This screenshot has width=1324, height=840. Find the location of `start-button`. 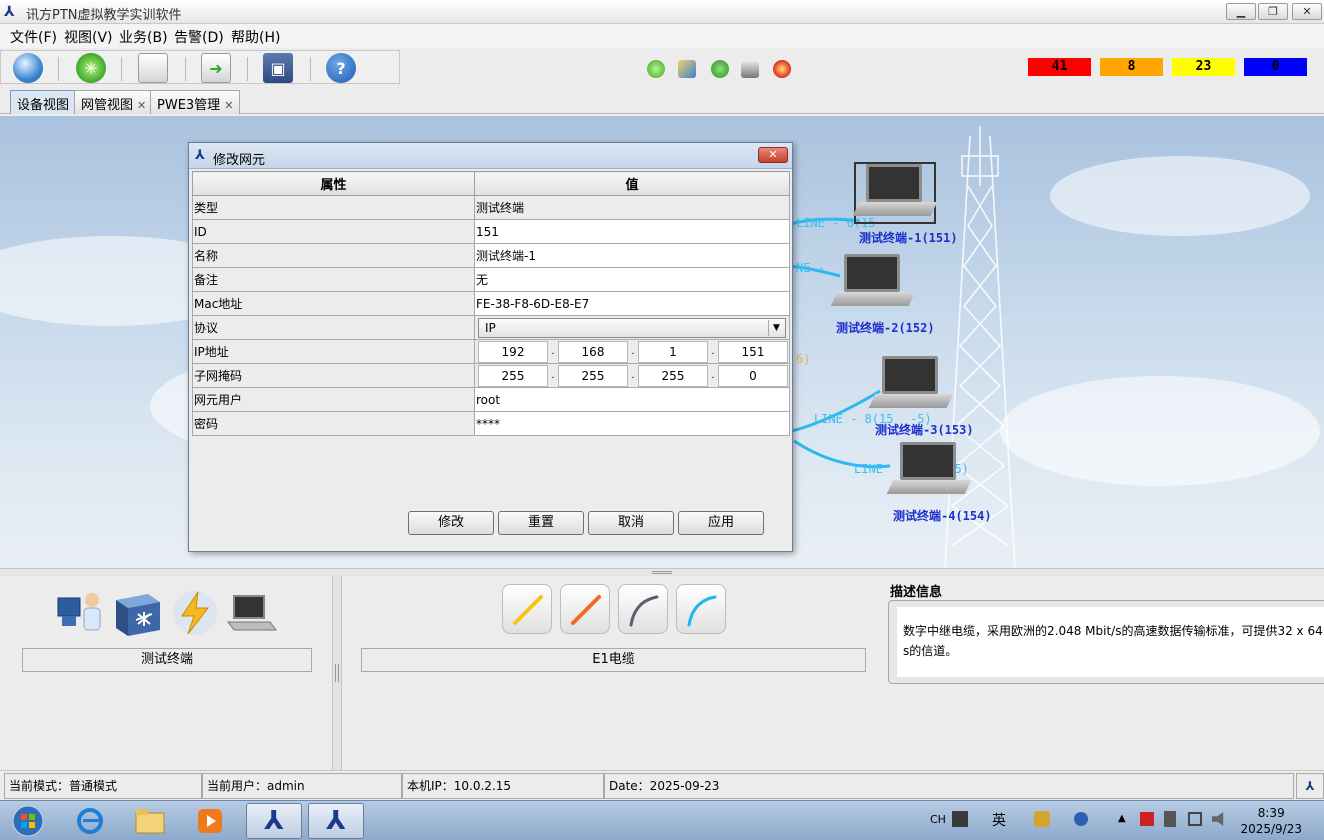

start-button is located at coordinates (28, 821).